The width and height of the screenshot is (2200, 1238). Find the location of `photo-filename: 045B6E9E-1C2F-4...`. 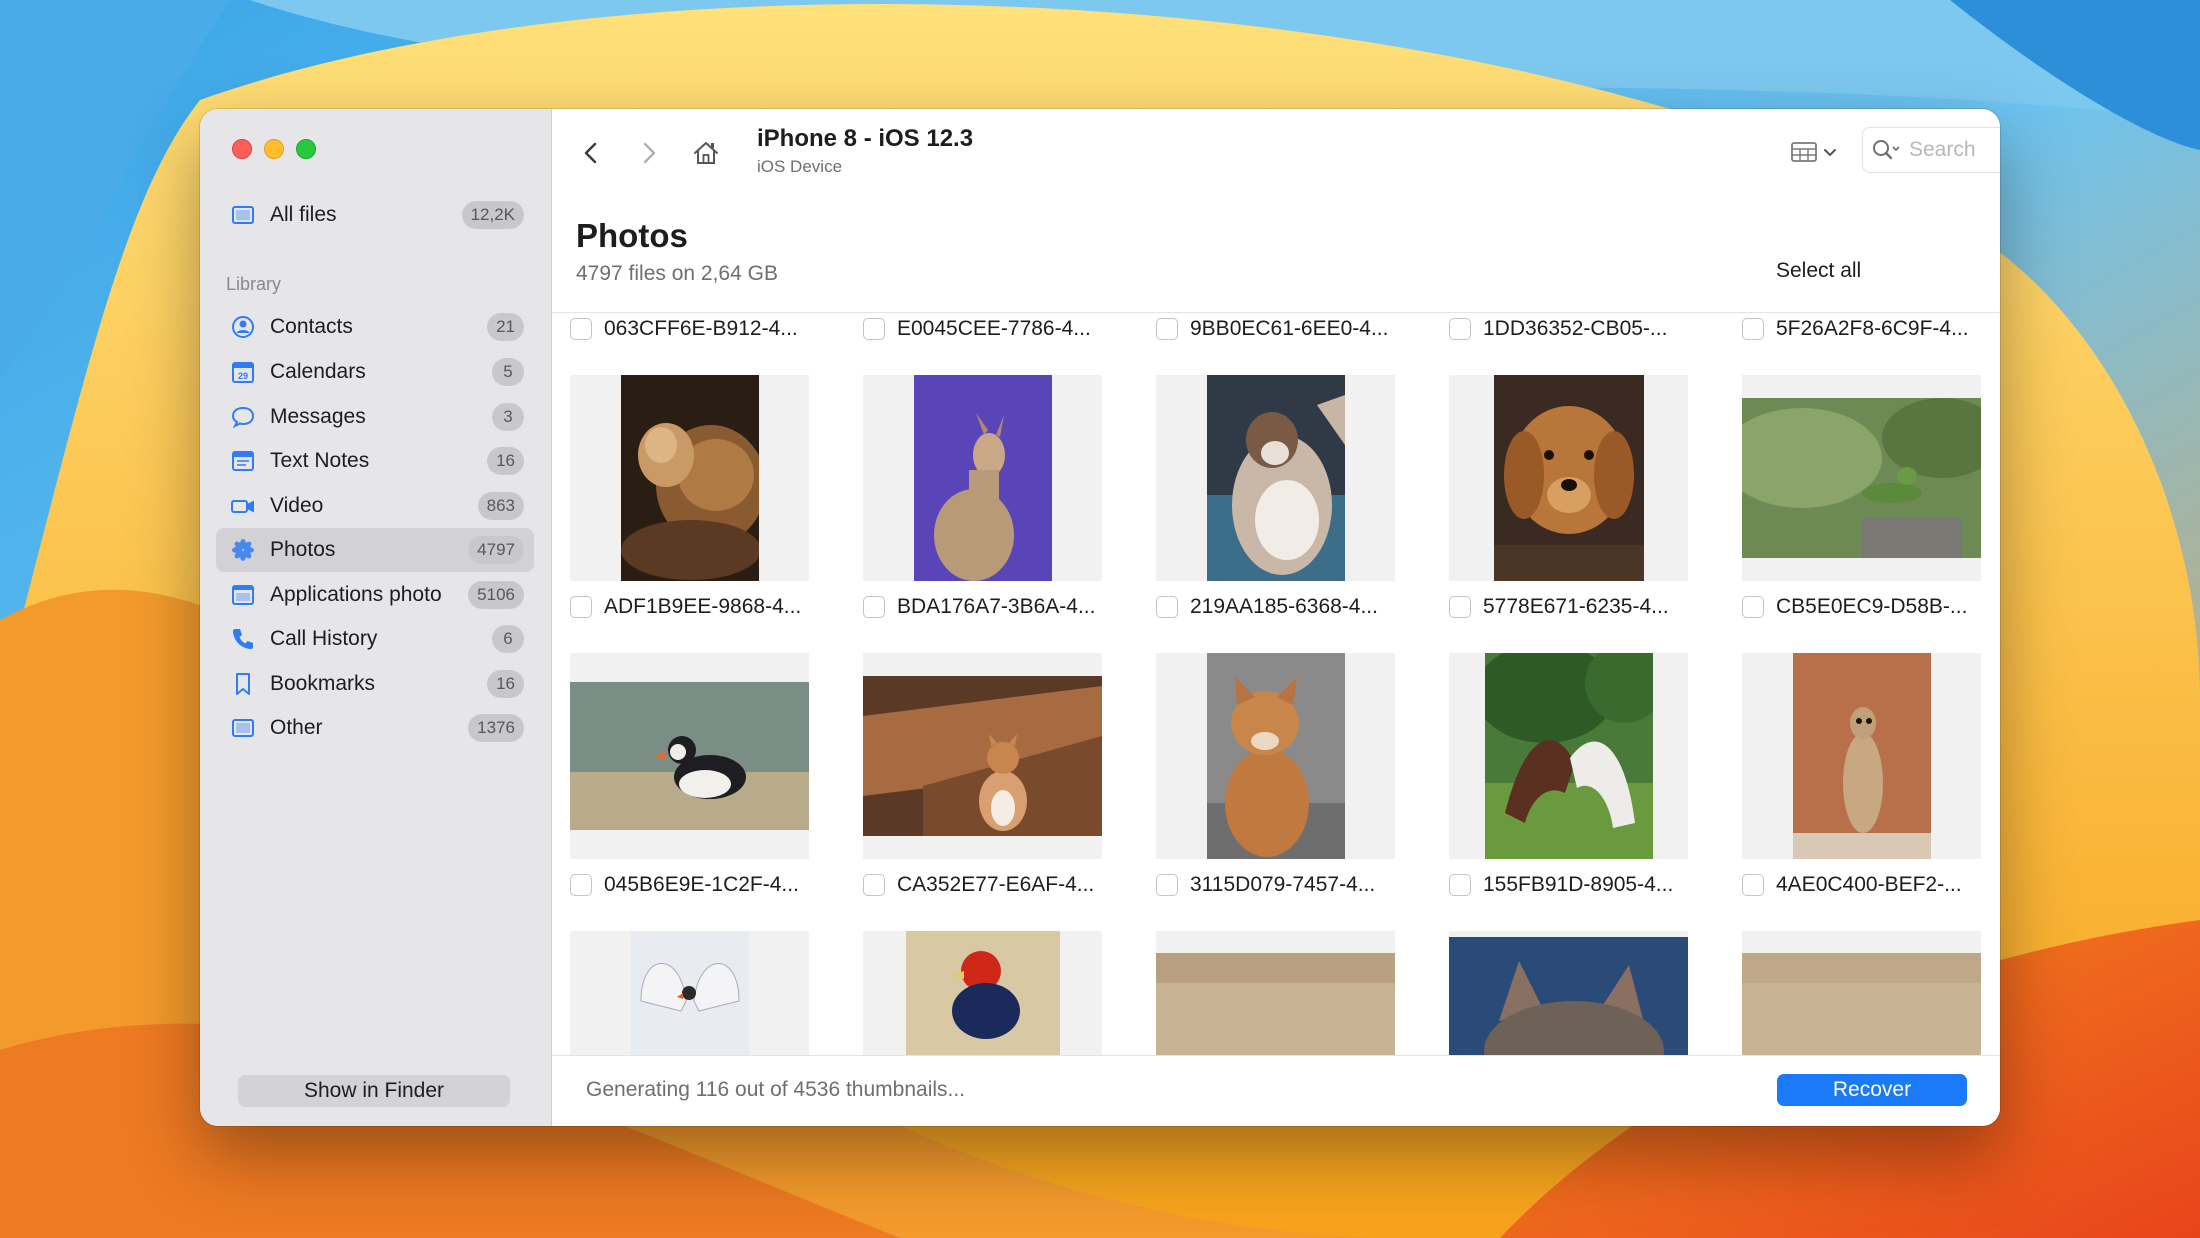

photo-filename: 045B6E9E-1C2F-4... is located at coordinates (701, 884).